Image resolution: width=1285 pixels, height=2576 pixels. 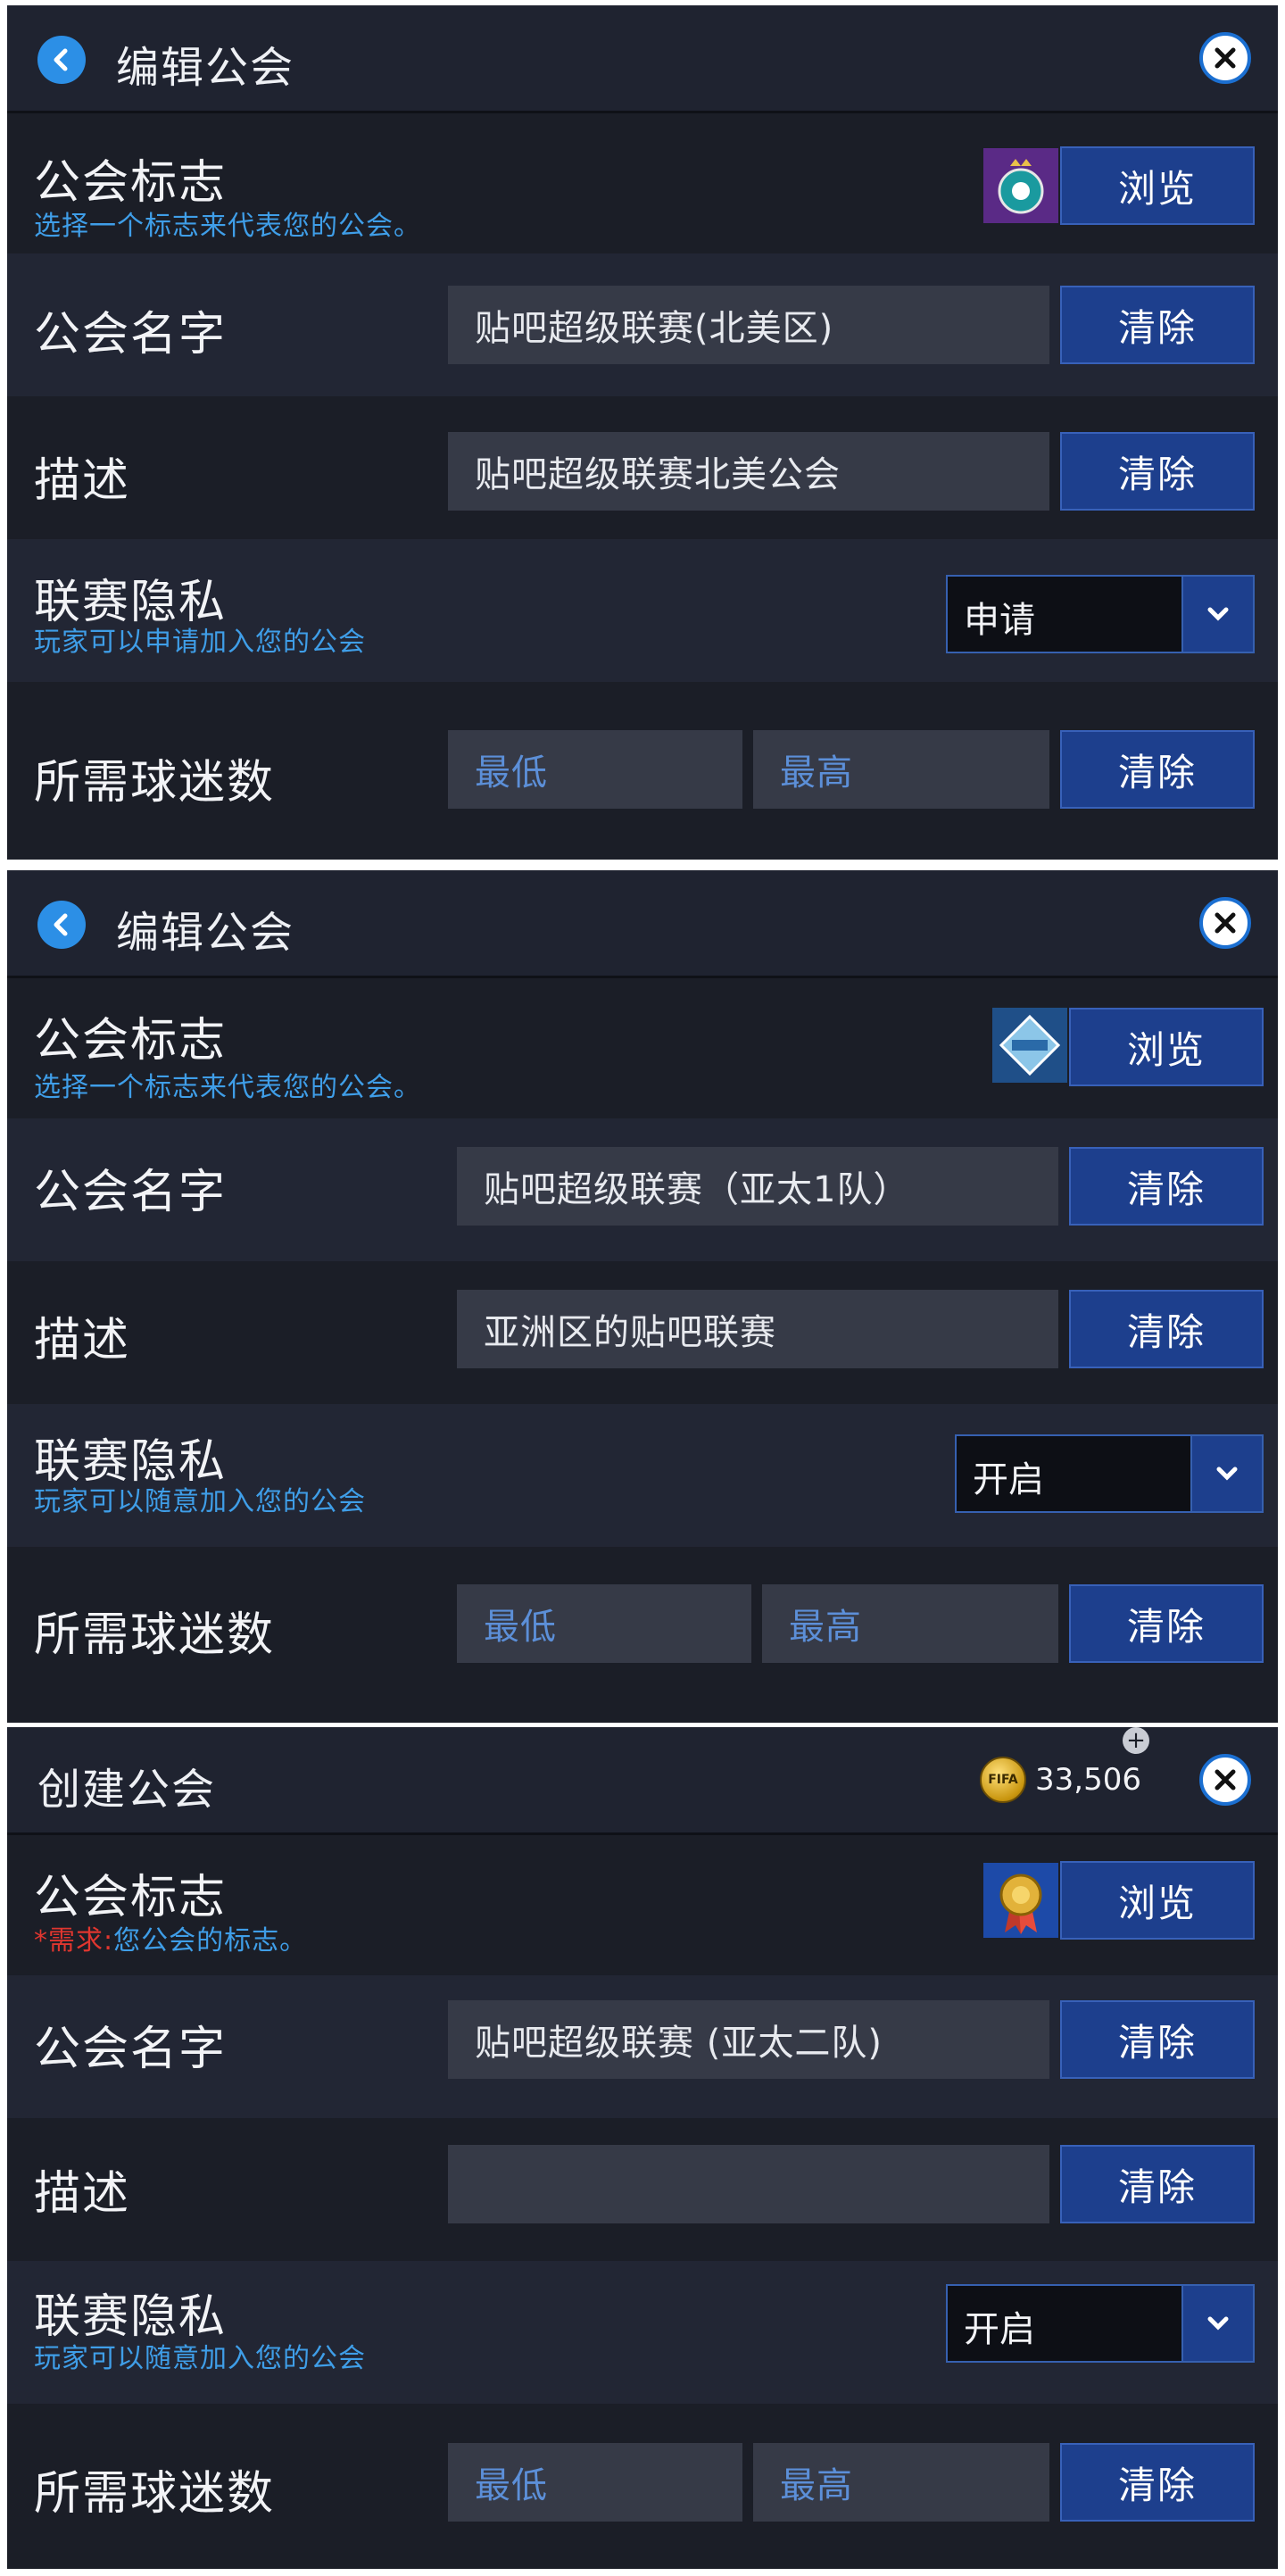 I want to click on description-row: 描述 贴吧超级联赛北美公会 清除, so click(x=642, y=467).